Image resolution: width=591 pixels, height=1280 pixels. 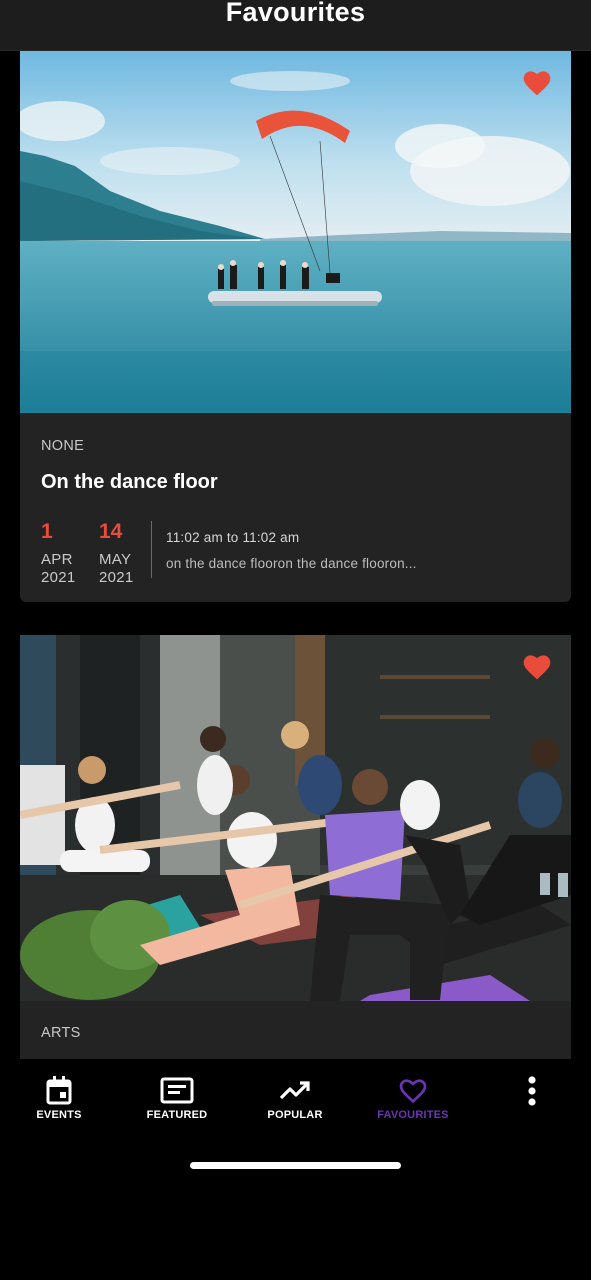 What do you see at coordinates (63, 446) in the screenshot?
I see `event-category: NONE` at bounding box center [63, 446].